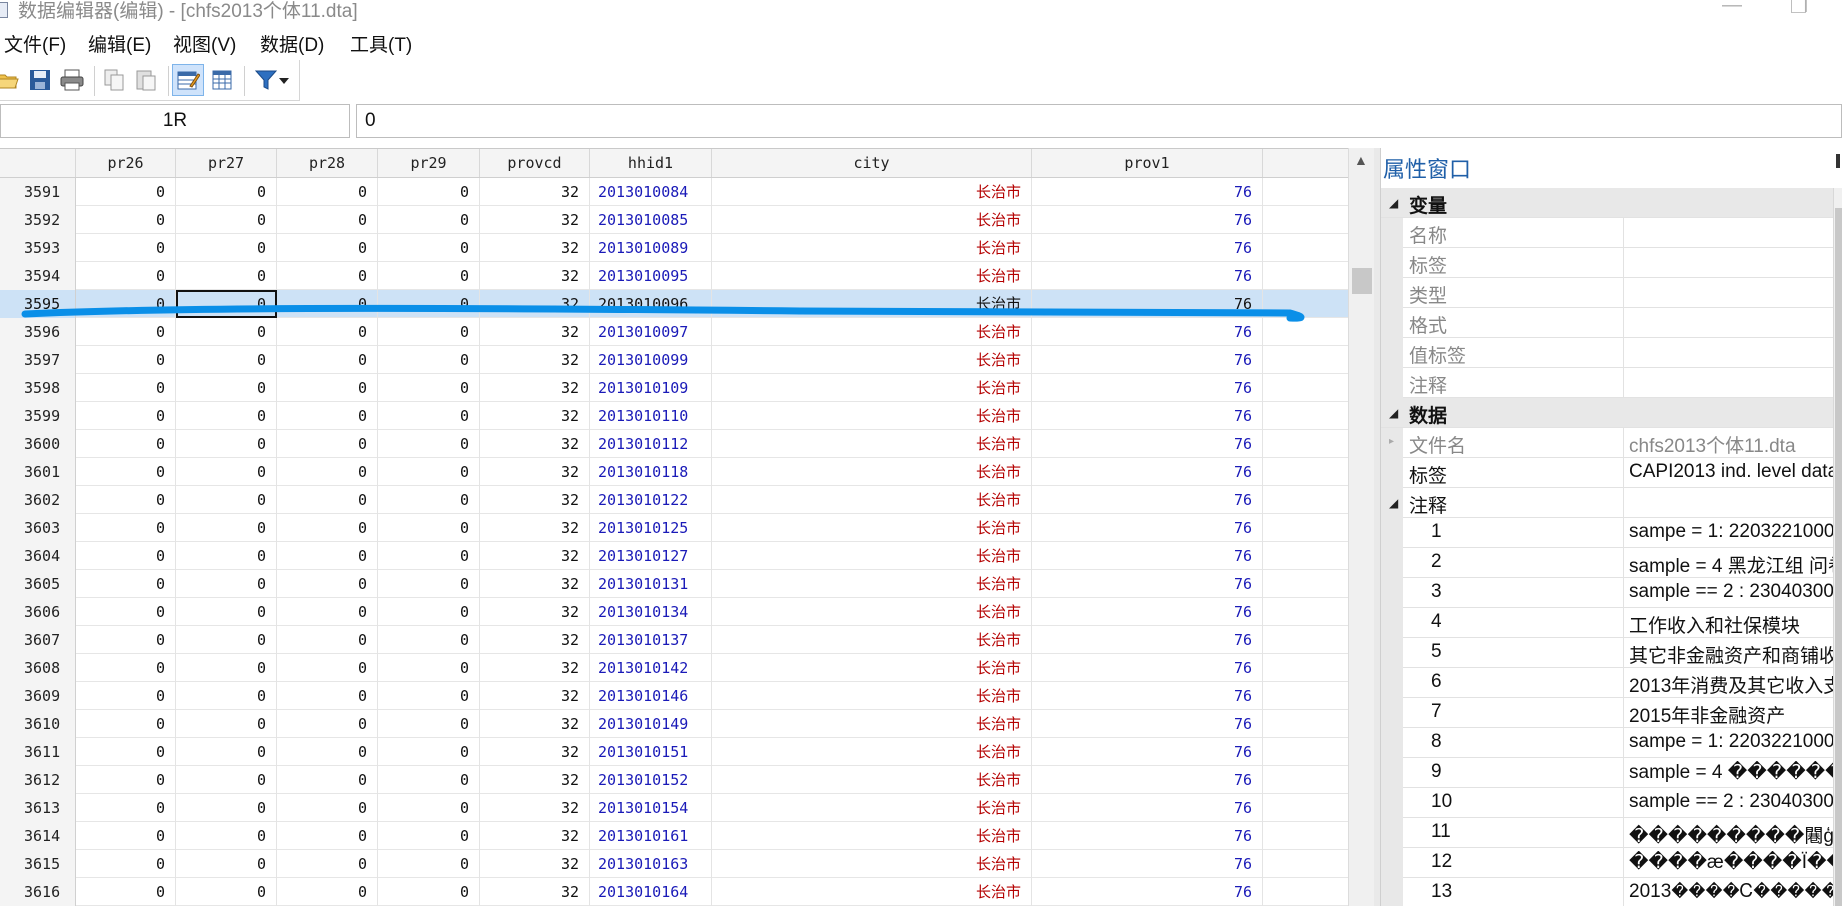 This screenshot has width=1842, height=907. What do you see at coordinates (1362, 281) in the screenshot?
I see `scroll-thumb` at bounding box center [1362, 281].